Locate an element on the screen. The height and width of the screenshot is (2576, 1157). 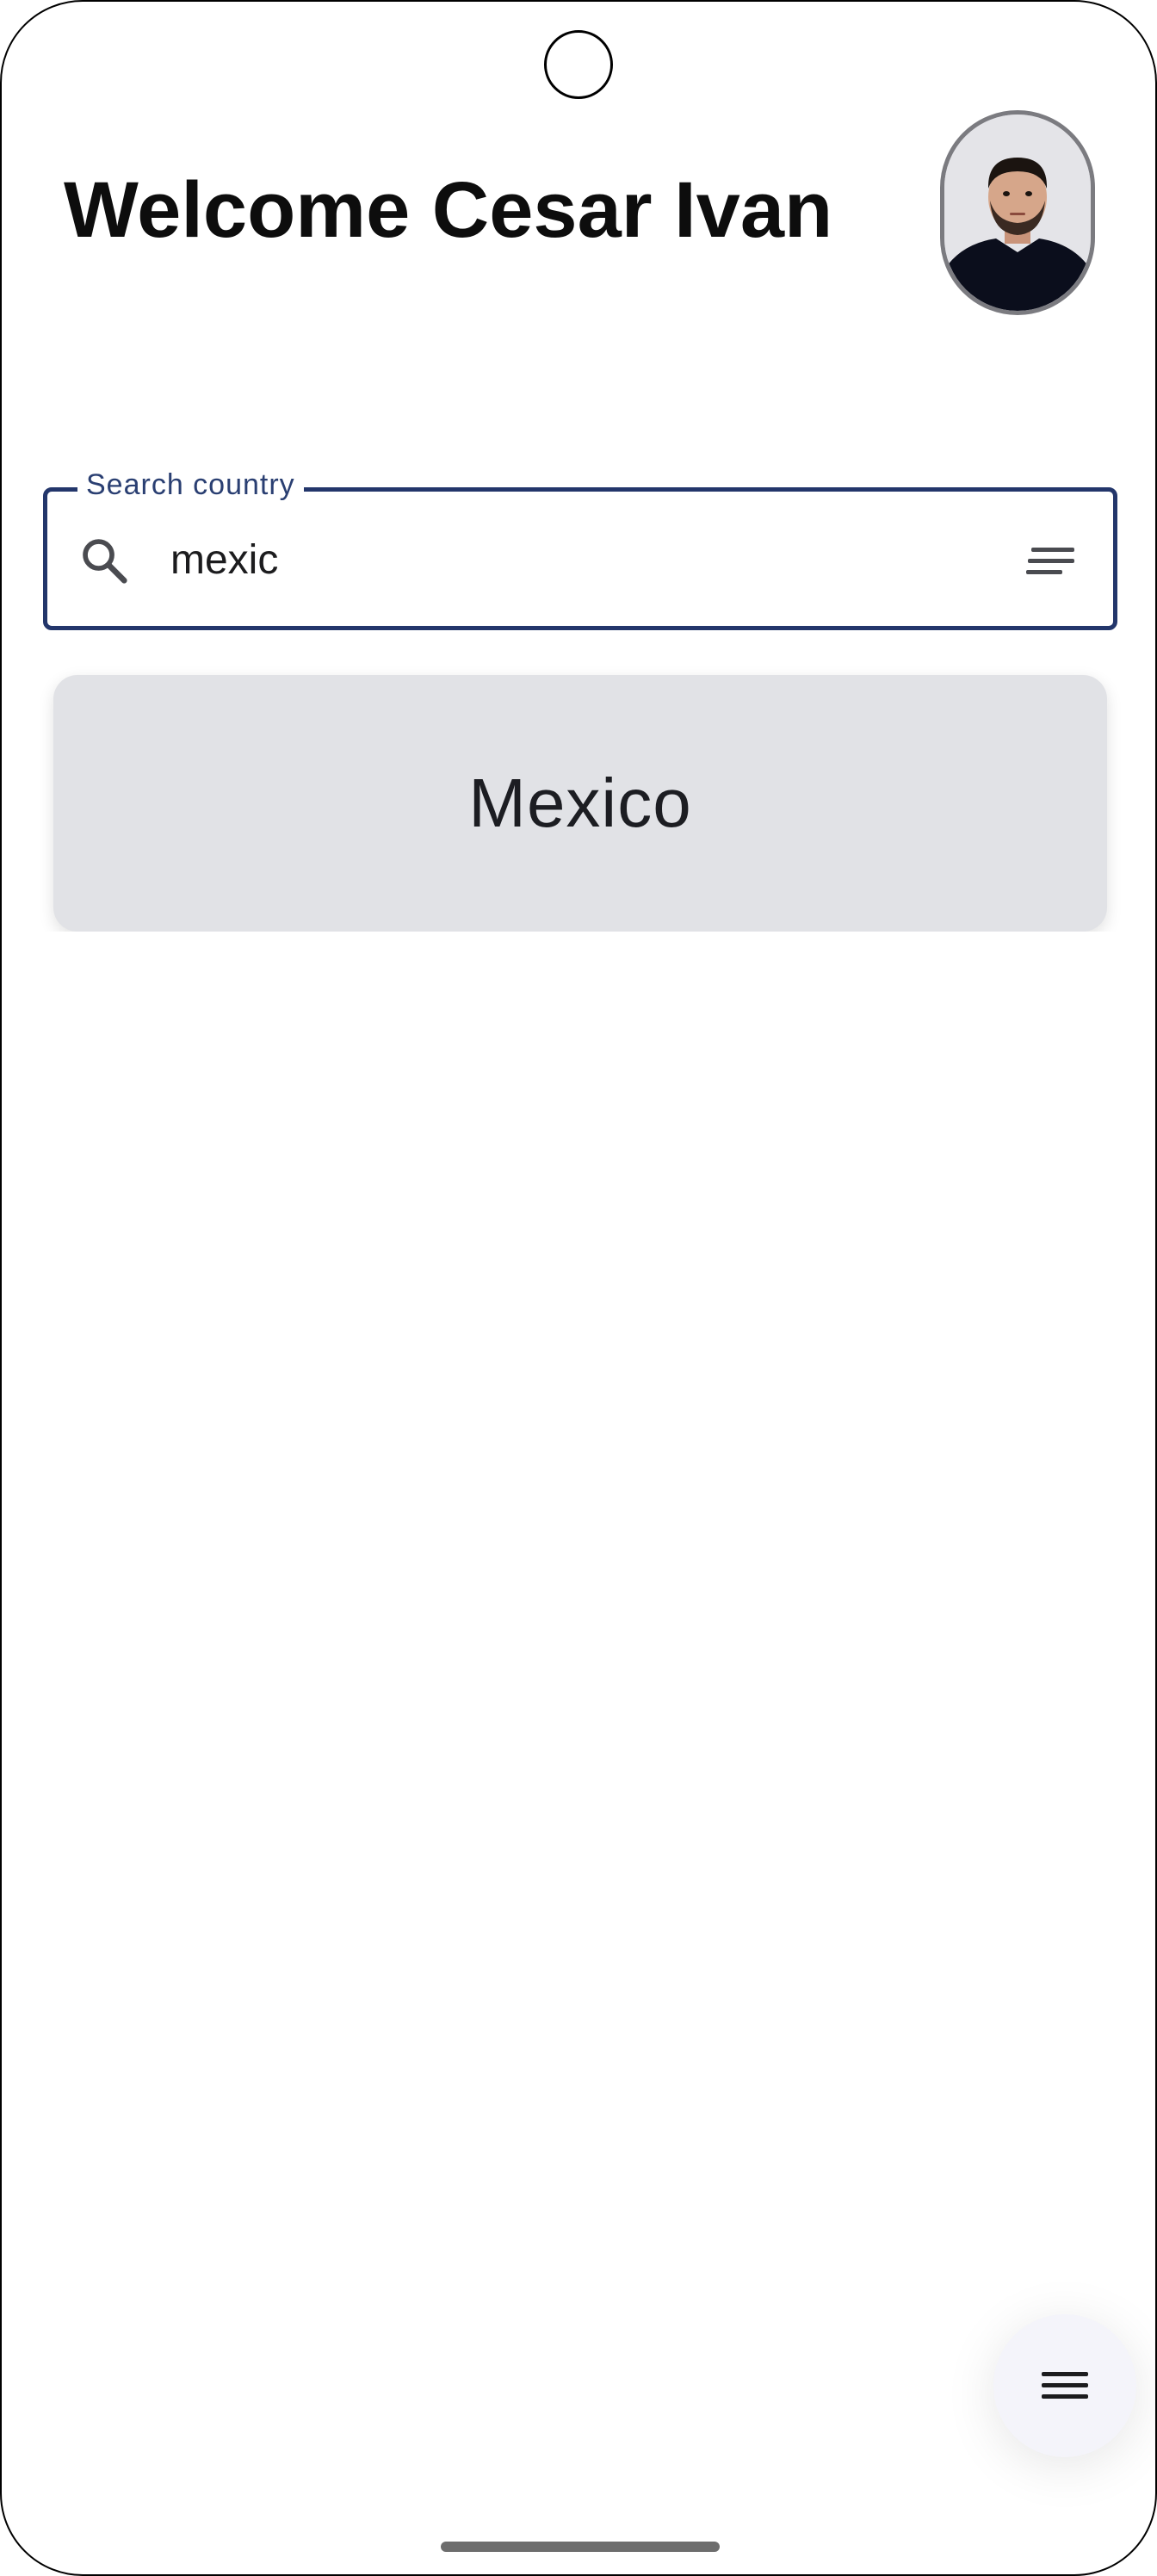
search-field-label: Search country is located at coordinates (190, 485).